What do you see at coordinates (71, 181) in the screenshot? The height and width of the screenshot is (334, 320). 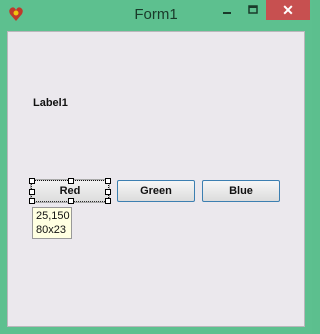 I see `resize-handle-top` at bounding box center [71, 181].